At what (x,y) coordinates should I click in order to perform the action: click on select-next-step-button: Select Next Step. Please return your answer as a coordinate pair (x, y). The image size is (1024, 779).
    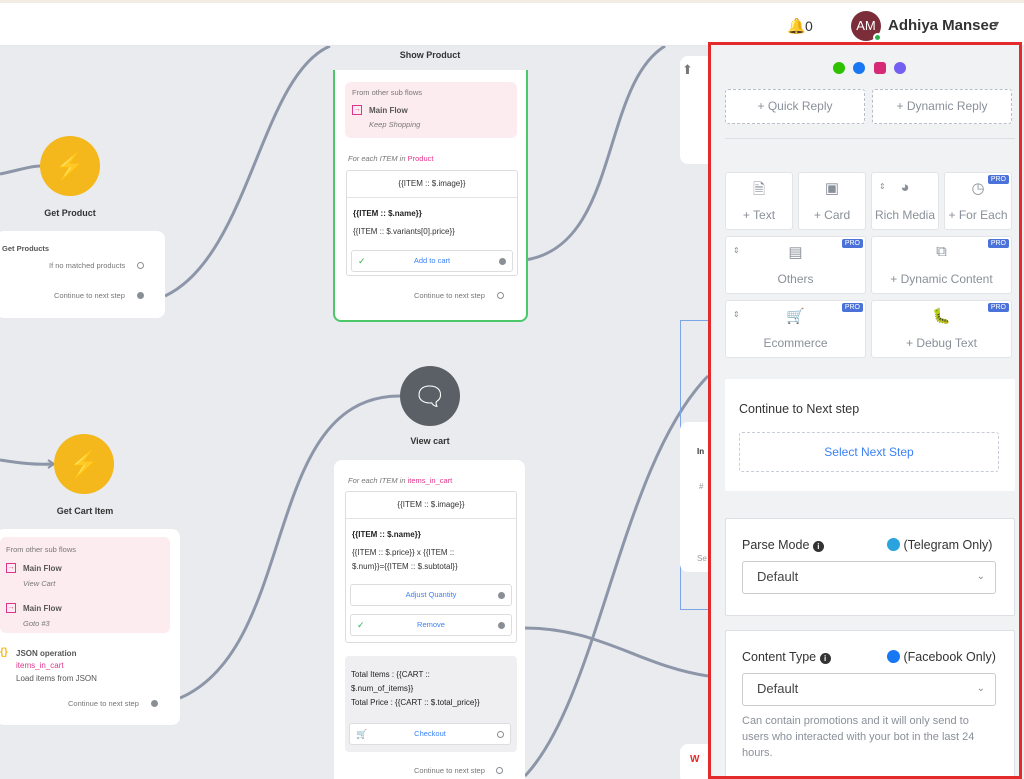
    Looking at the image, I should click on (869, 452).